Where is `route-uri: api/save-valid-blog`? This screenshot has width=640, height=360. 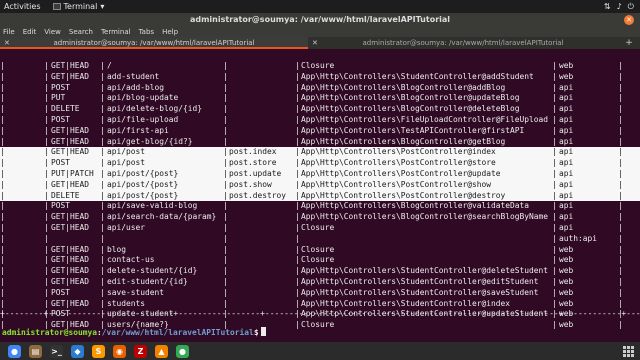
route-uri: api/save-valid-blog is located at coordinates (152, 206).